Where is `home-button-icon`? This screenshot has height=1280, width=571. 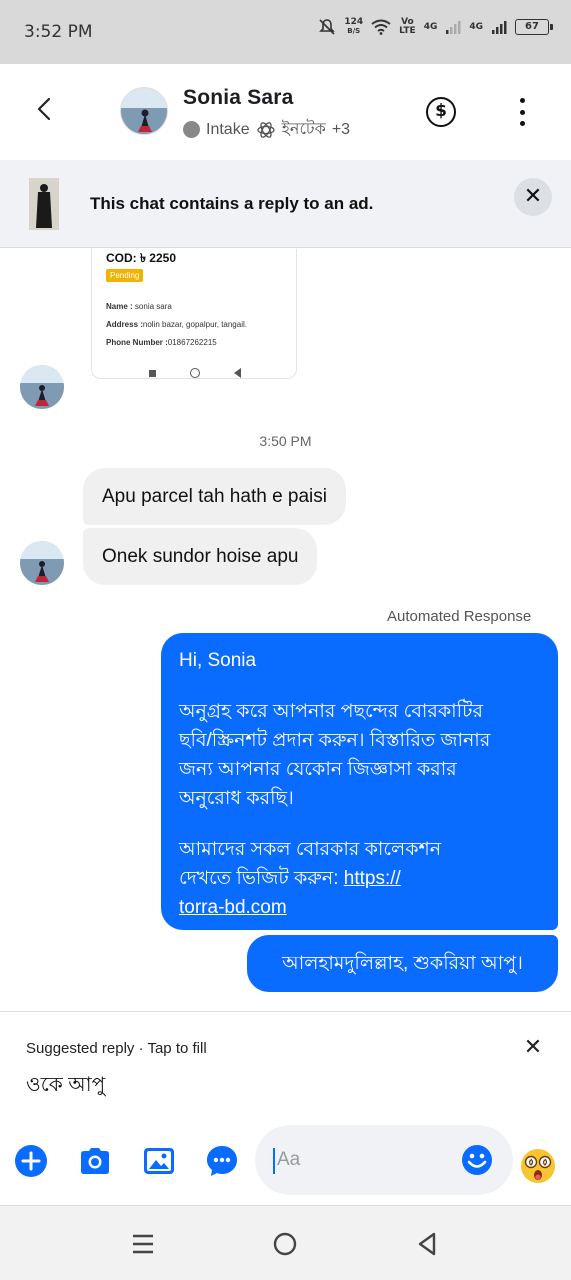
home-button-icon is located at coordinates (285, 1244).